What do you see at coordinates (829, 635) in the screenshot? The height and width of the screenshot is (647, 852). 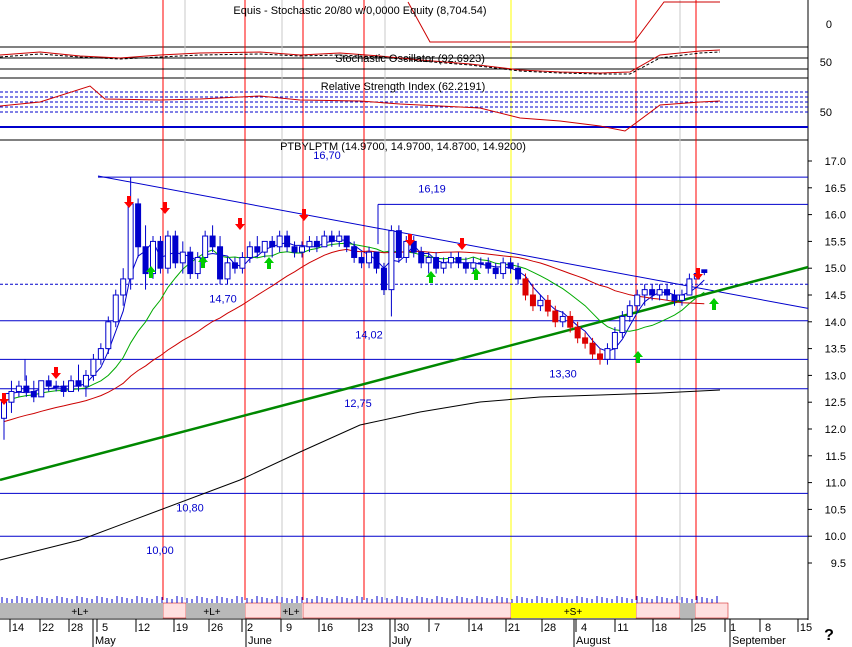 I see `help-icon: ?` at bounding box center [829, 635].